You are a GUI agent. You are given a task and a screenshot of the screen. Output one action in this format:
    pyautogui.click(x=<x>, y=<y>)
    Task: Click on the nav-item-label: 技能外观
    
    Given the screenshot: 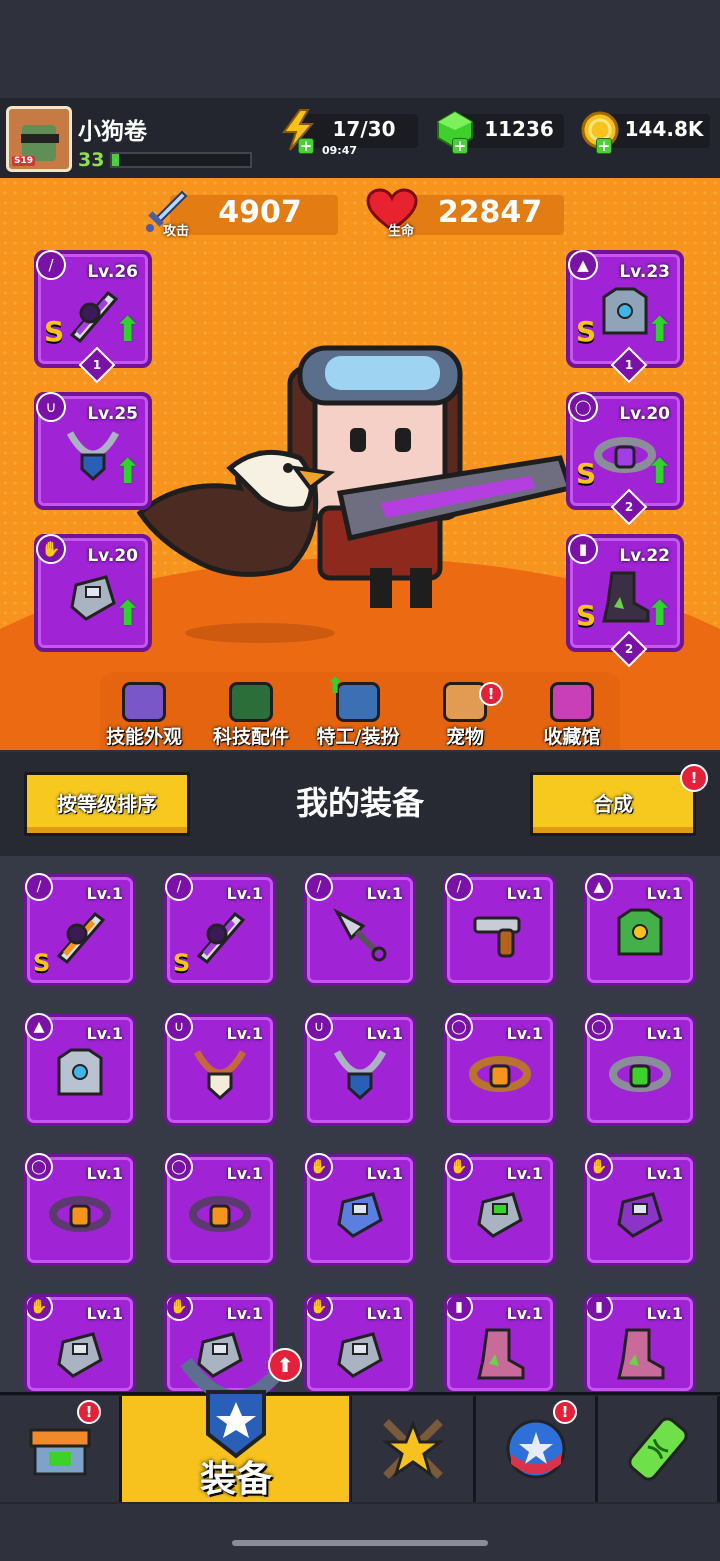 What is the action you would take?
    pyautogui.click(x=143, y=737)
    